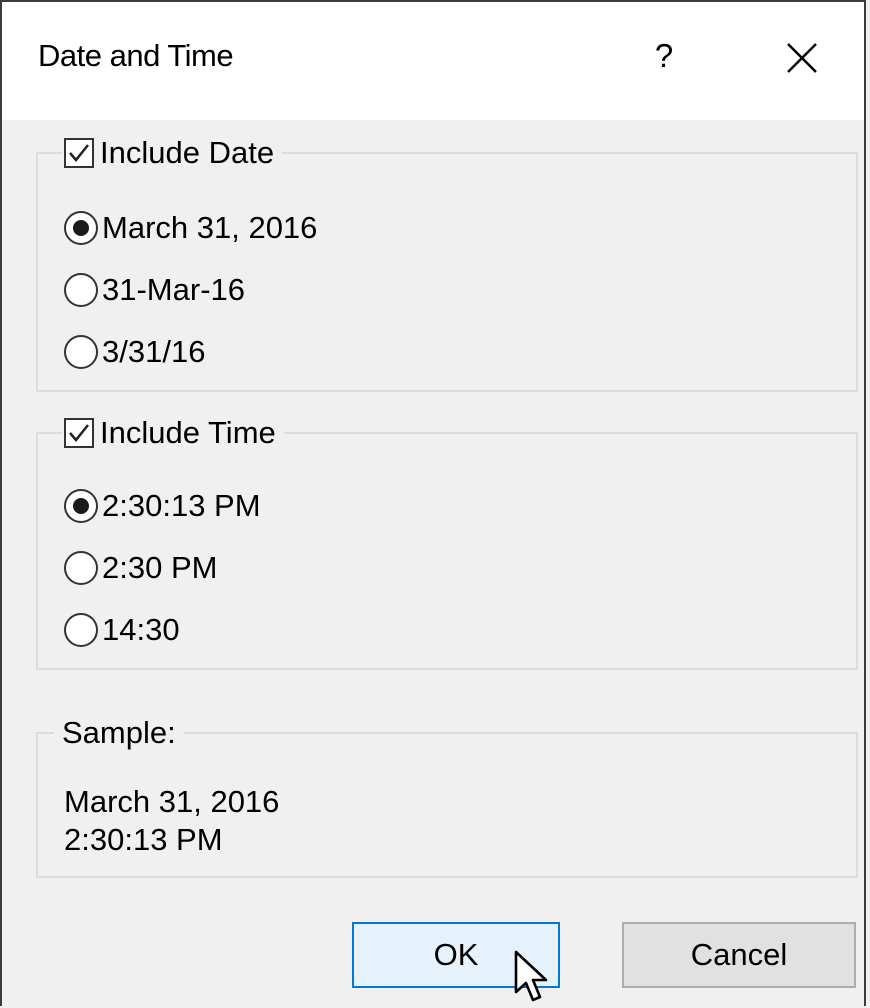  I want to click on date-option-label: 3/31/16, so click(154, 351).